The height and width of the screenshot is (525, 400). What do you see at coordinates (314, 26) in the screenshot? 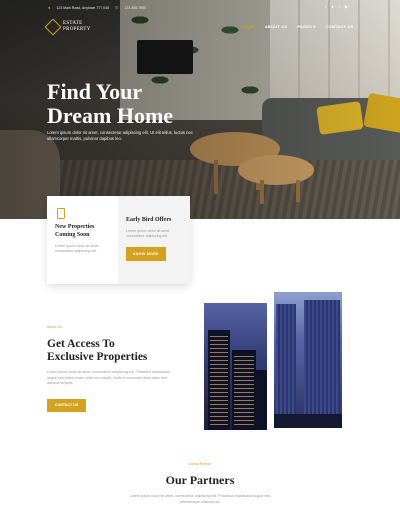
I see `chevron-down-icon: ▾` at bounding box center [314, 26].